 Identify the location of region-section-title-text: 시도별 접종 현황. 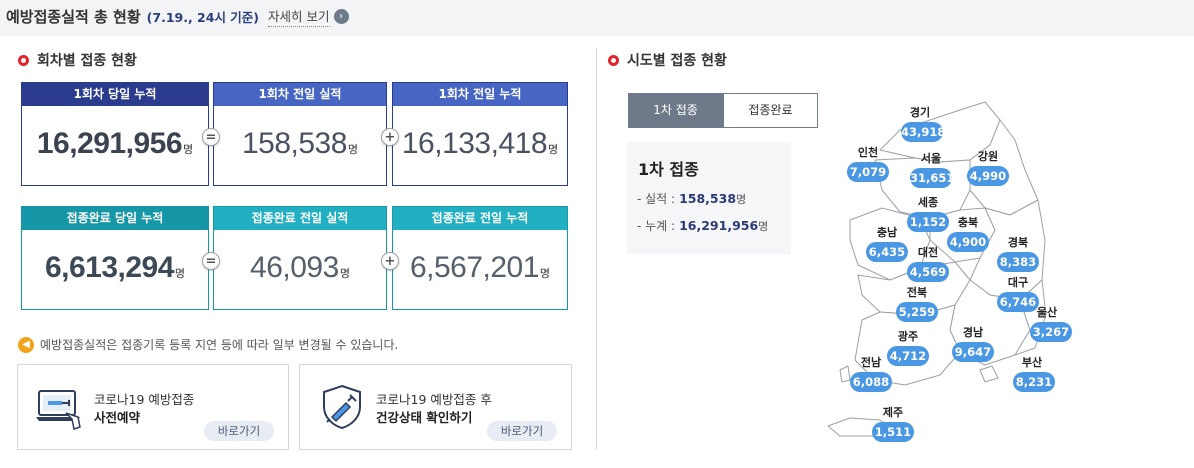
(677, 61).